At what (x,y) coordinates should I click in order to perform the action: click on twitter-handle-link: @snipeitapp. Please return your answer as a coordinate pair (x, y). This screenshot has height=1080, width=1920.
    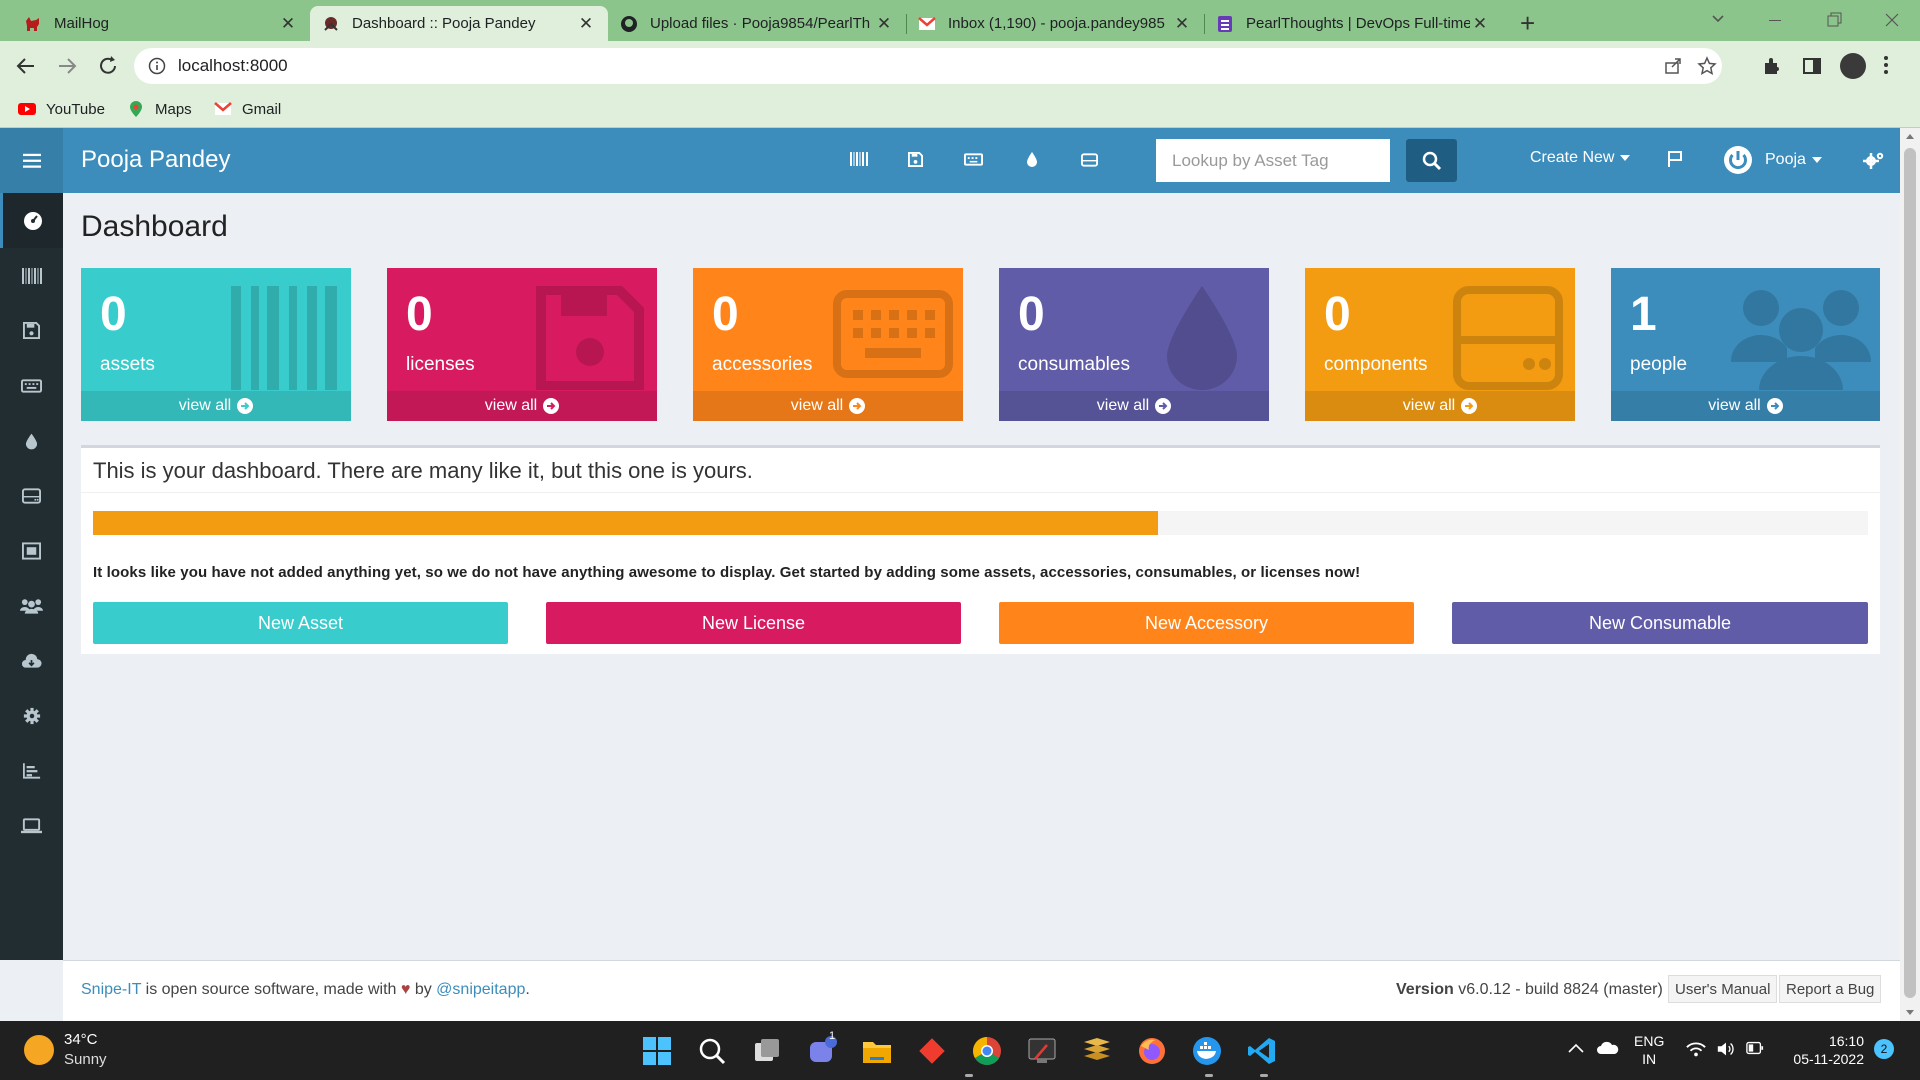
    Looking at the image, I should click on (480, 989).